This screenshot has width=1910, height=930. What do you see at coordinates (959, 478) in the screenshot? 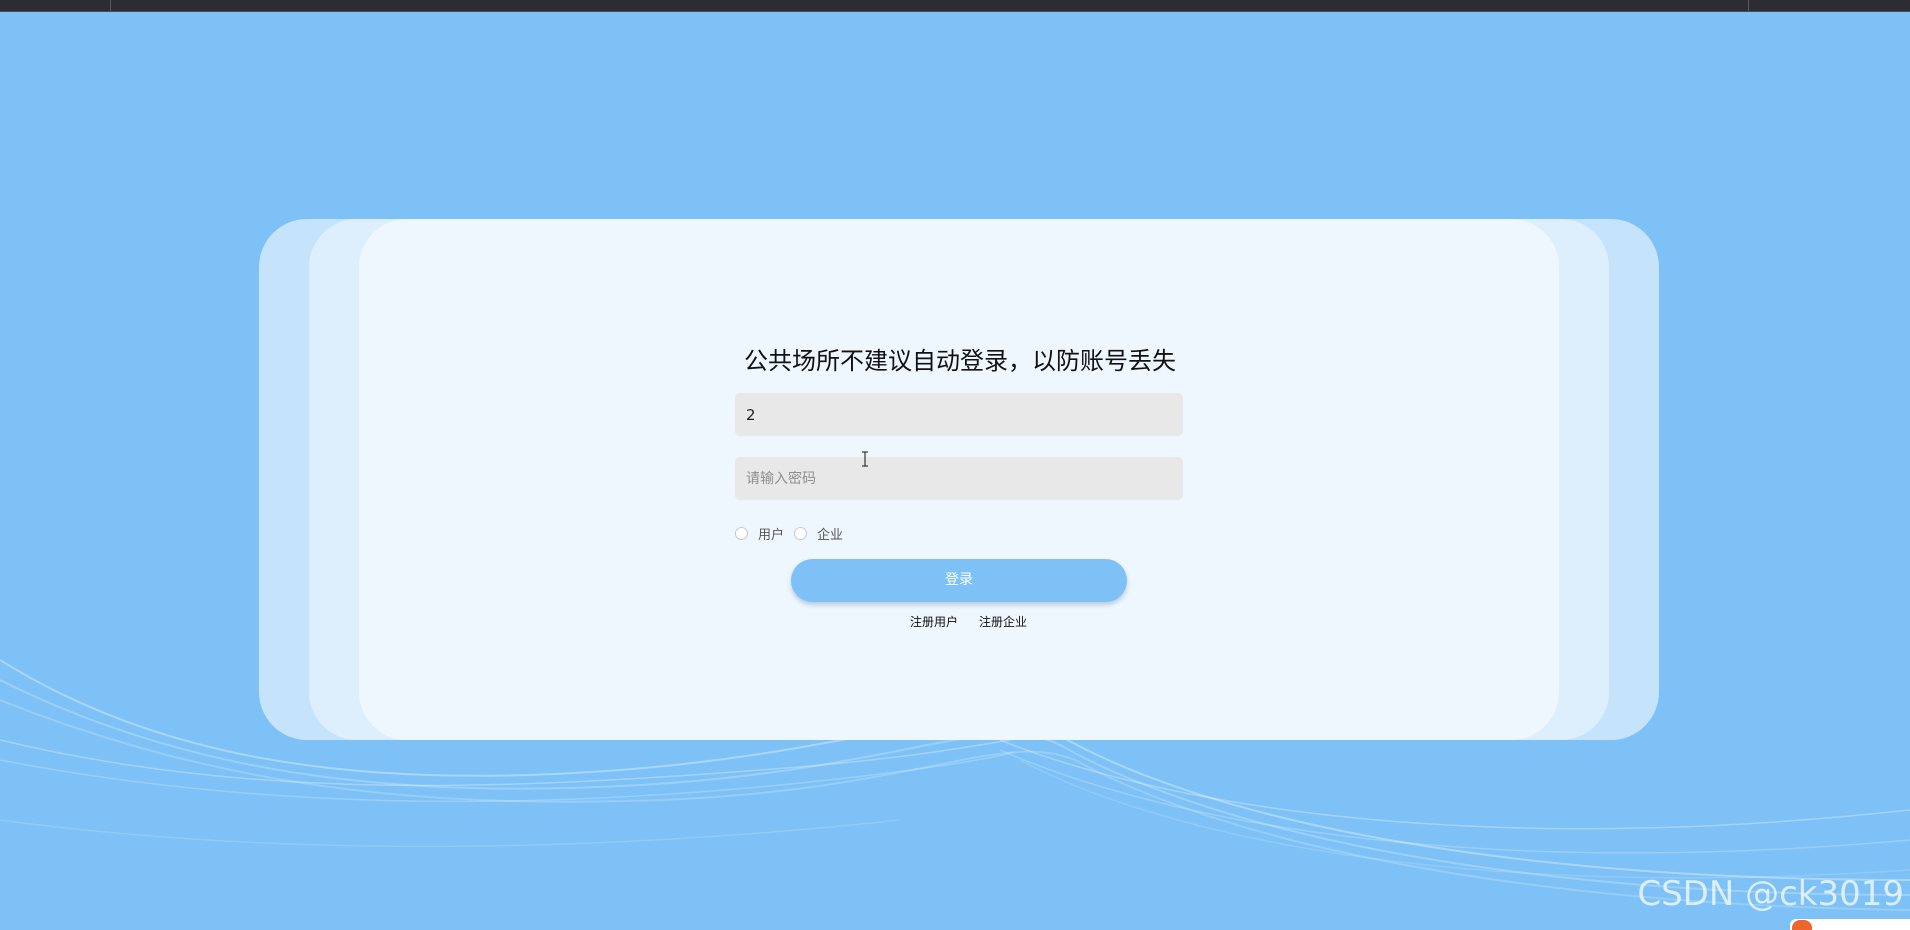
I see `password-input` at bounding box center [959, 478].